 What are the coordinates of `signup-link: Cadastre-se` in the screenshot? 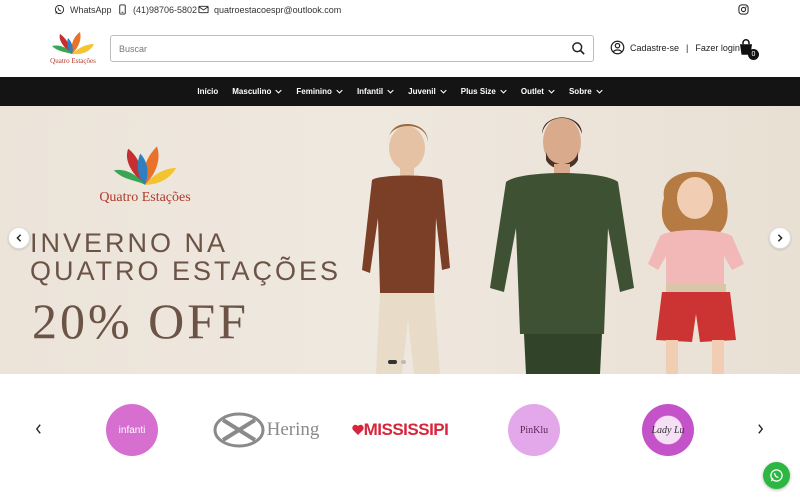 It's located at (654, 48).